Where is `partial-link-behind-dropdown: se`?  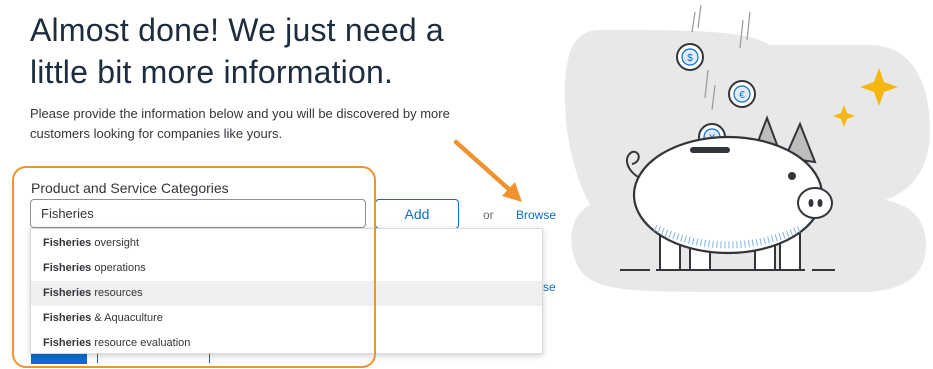 partial-link-behind-dropdown: se is located at coordinates (549, 287).